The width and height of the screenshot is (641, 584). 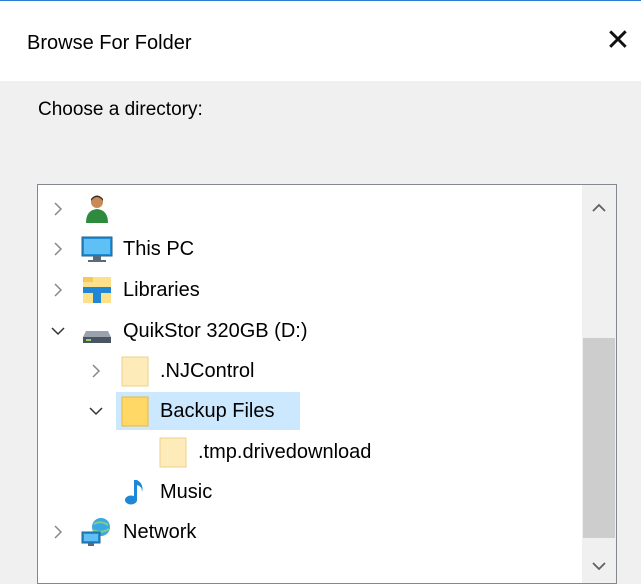 What do you see at coordinates (215, 330) in the screenshot?
I see `tree-item-label: QuikStor 320GB (D:)` at bounding box center [215, 330].